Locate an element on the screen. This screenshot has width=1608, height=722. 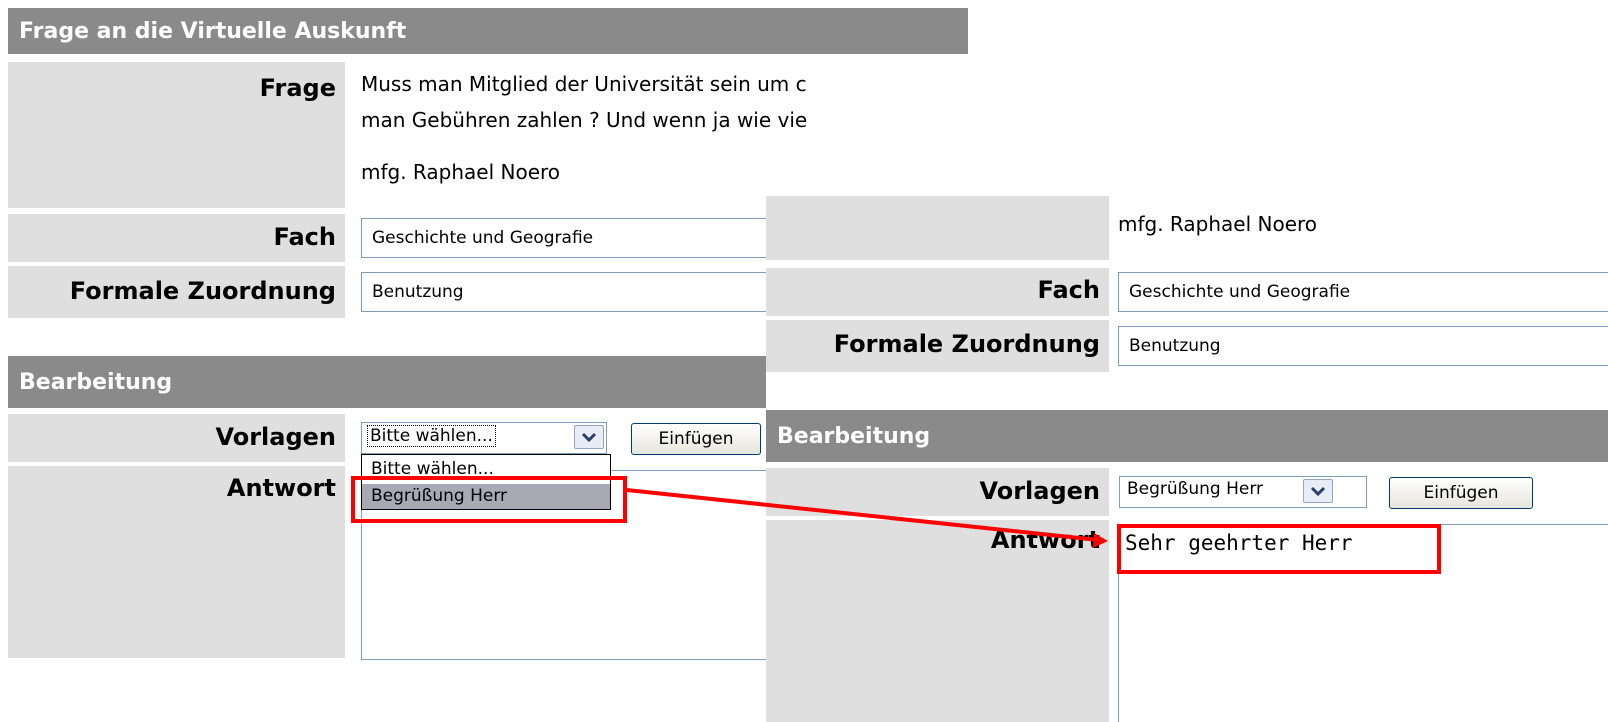
right-fach-label: Fach is located at coordinates (1069, 290).